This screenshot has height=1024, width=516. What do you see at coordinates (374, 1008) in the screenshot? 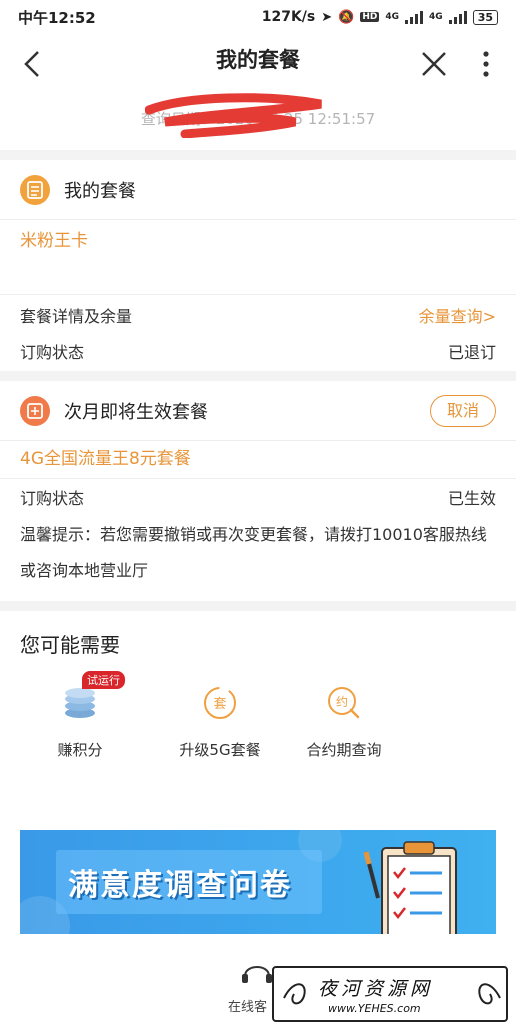
I see `watermark-url: www.YEHES.com` at bounding box center [374, 1008].